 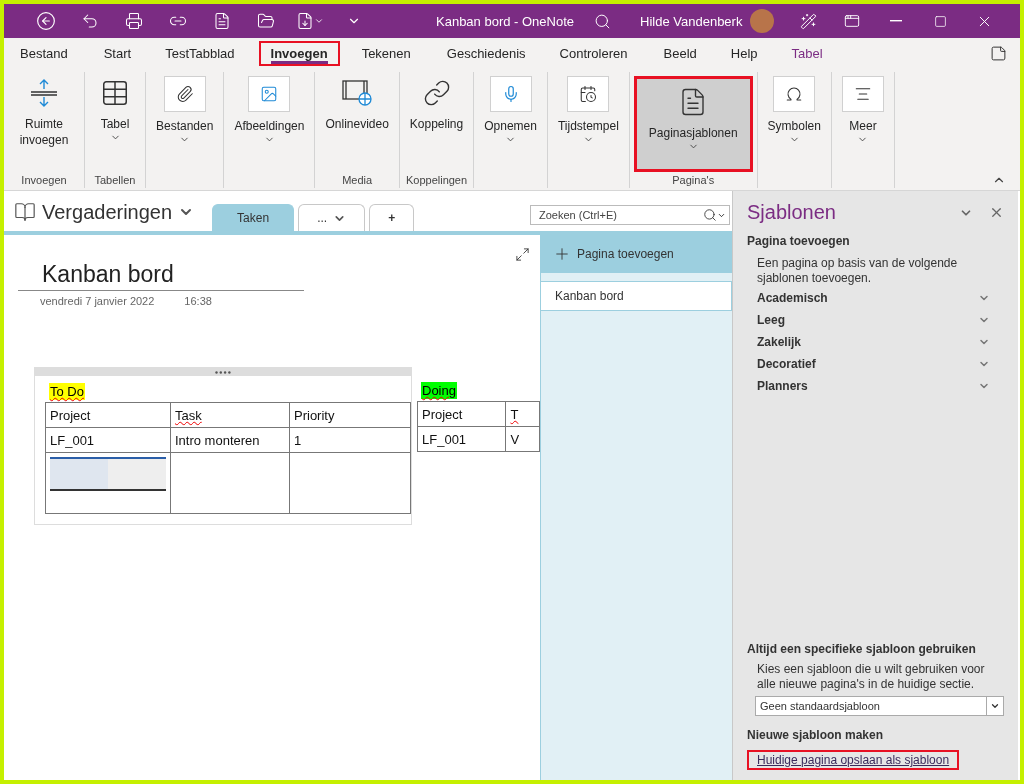 What do you see at coordinates (67, 391) in the screenshot?
I see `list-heading: To Do` at bounding box center [67, 391].